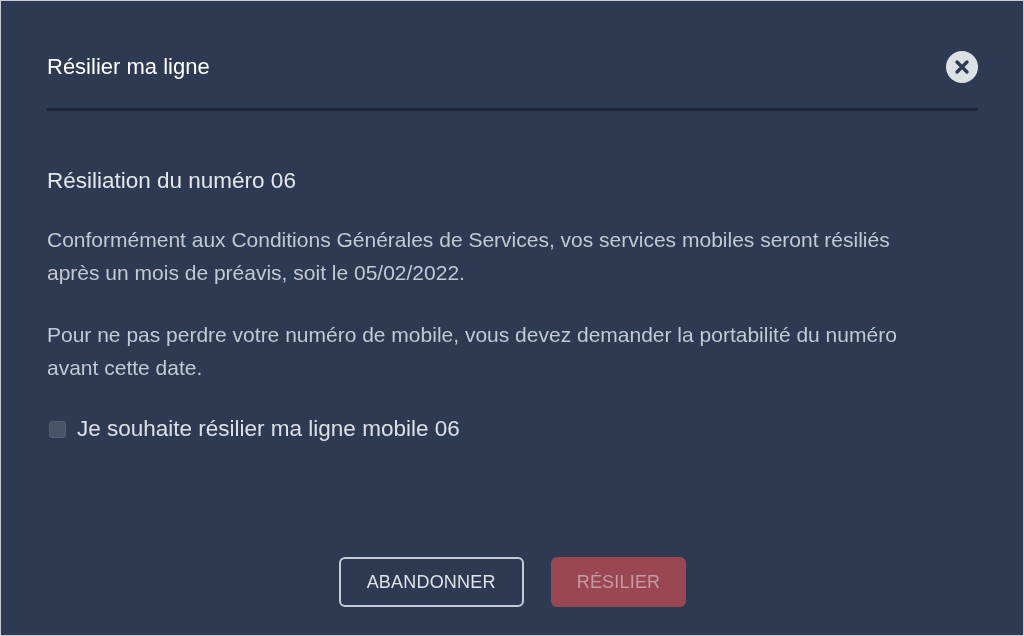  Describe the element at coordinates (172, 181) in the screenshot. I see `section-heading: Résiliation du numéro 06` at that location.